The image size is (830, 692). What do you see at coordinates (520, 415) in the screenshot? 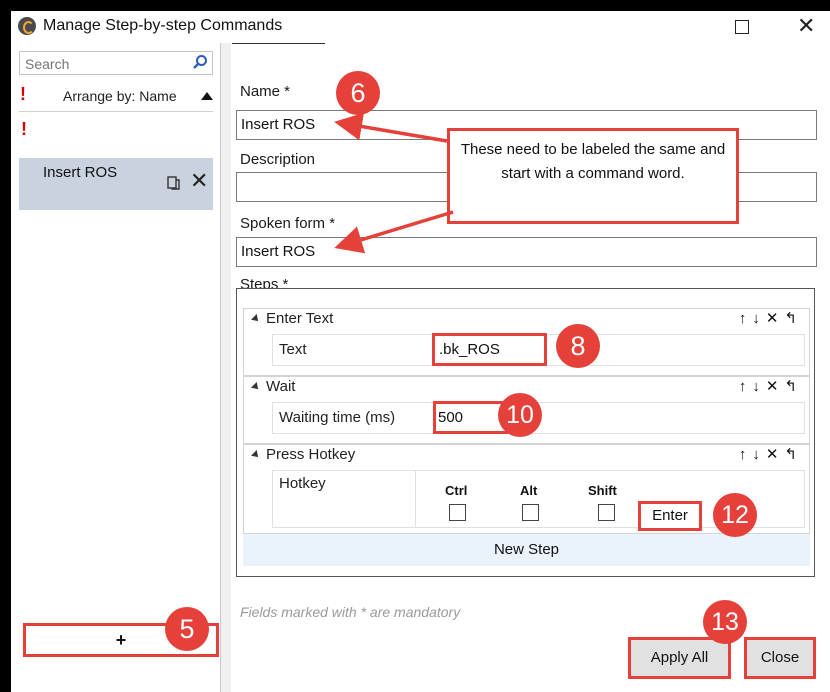
I see `annotation-badge-10: 10` at bounding box center [520, 415].